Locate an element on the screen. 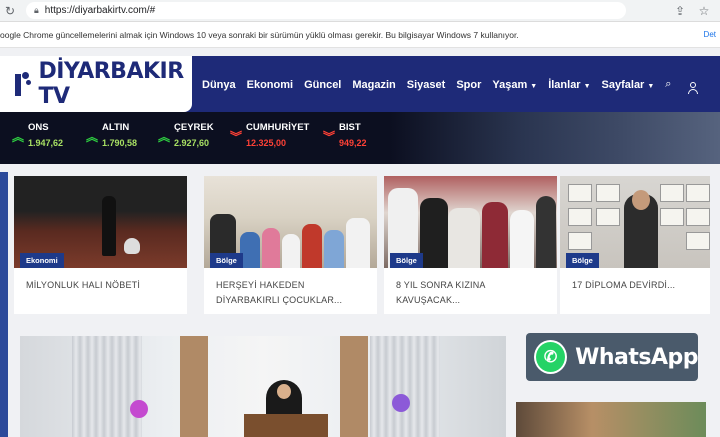 The height and width of the screenshot is (437, 720). sidebar-news-thumbnail is located at coordinates (611, 419).